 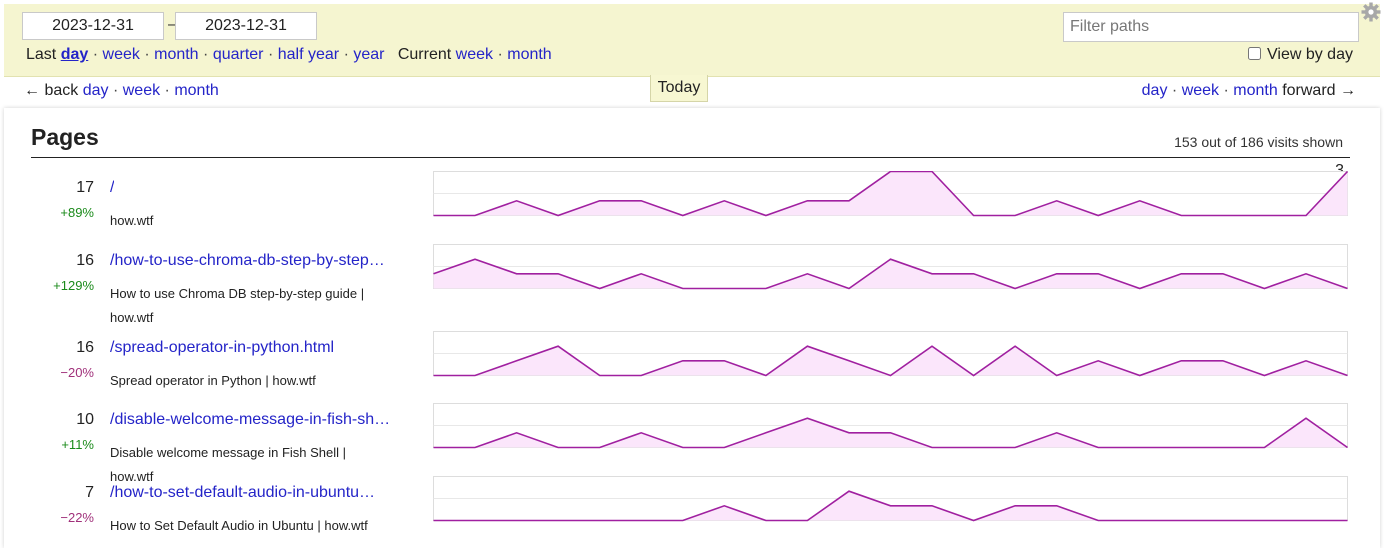 What do you see at coordinates (176, 54) in the screenshot?
I see `last-month-link: month` at bounding box center [176, 54].